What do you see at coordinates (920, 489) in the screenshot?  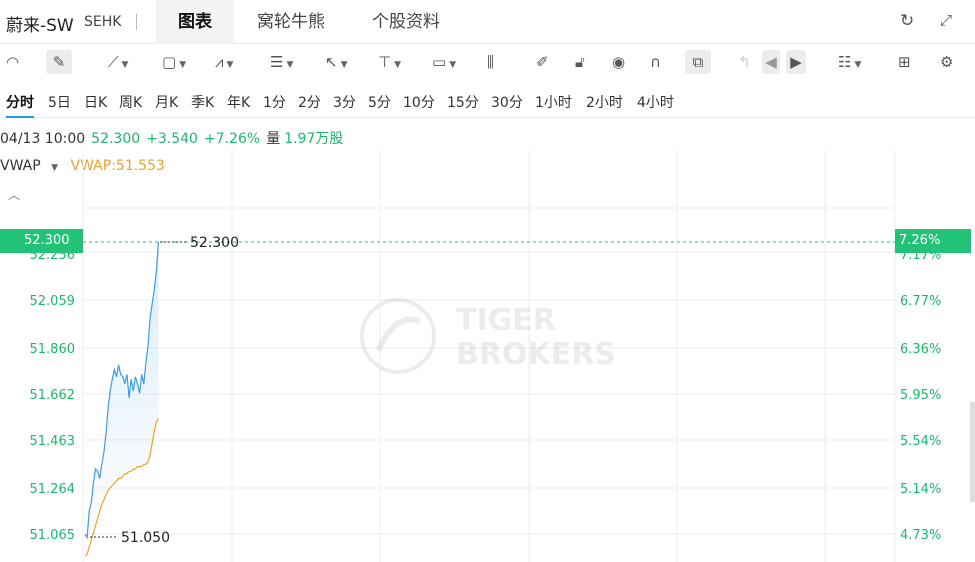 I see `y-tick-right: 5.14%` at bounding box center [920, 489].